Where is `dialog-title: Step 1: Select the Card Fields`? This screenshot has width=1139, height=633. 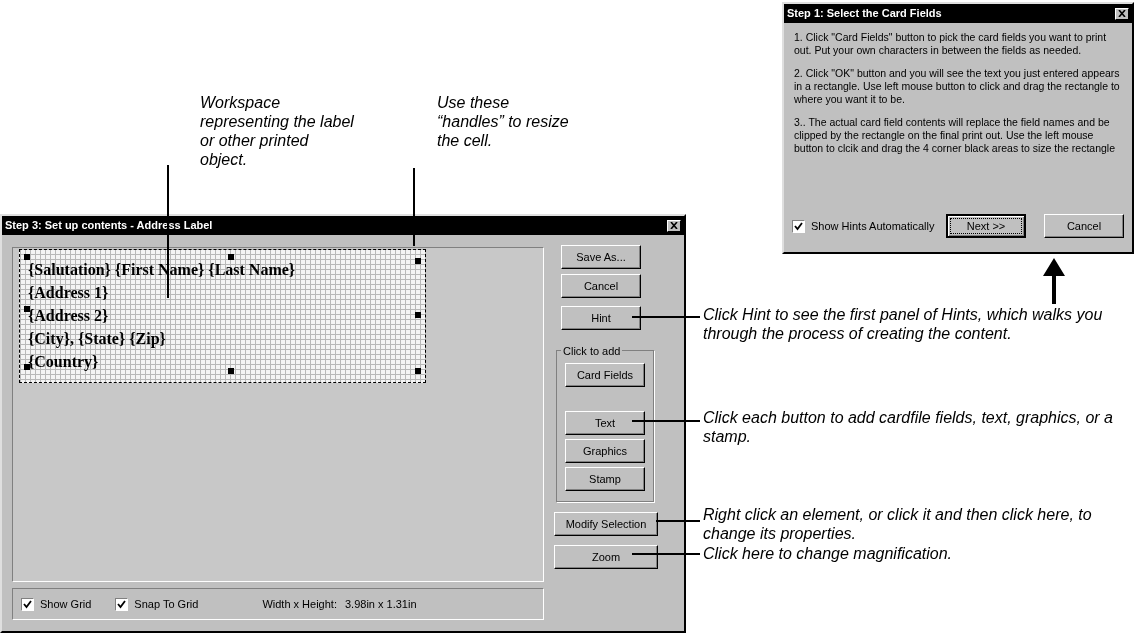 dialog-title: Step 1: Select the Card Fields is located at coordinates (864, 14).